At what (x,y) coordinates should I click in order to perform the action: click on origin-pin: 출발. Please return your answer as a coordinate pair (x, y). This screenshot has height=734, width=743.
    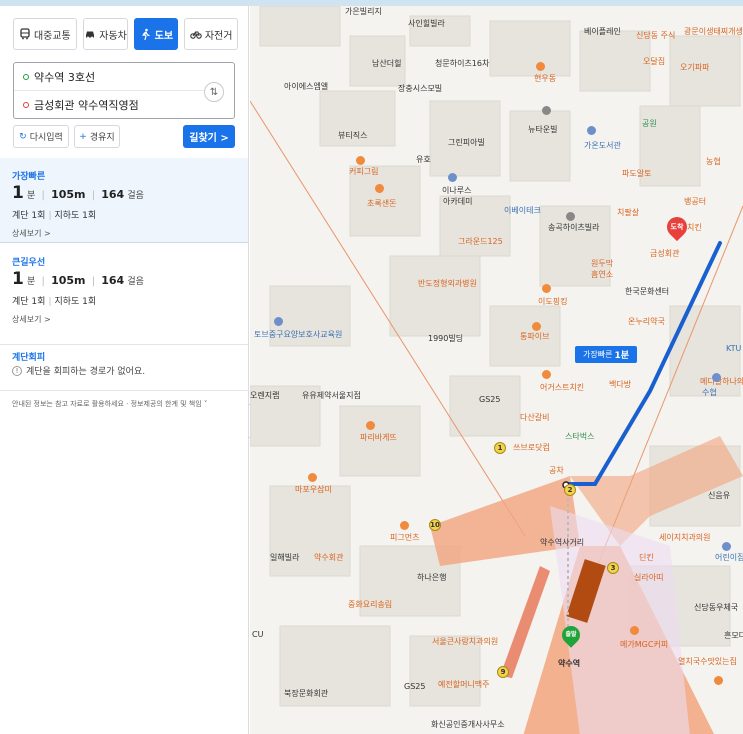
    Looking at the image, I should click on (571, 635).